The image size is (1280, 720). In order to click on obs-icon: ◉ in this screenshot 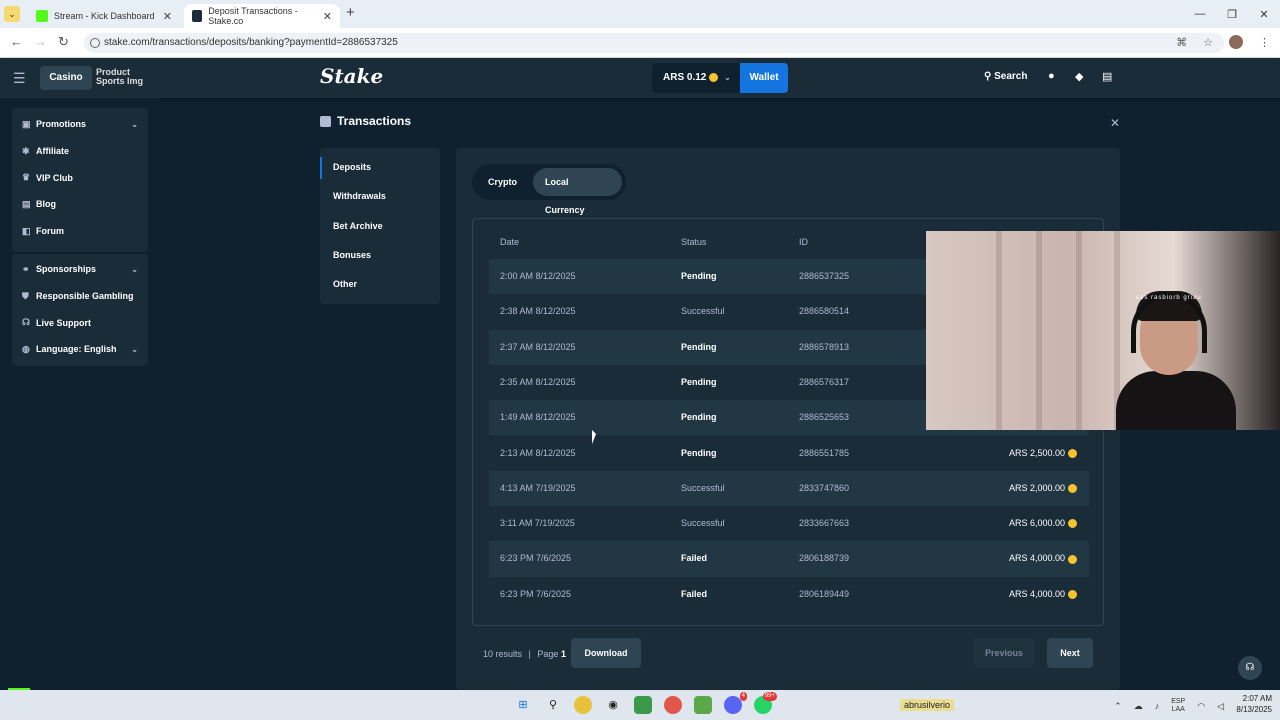, I will do `click(613, 705)`.